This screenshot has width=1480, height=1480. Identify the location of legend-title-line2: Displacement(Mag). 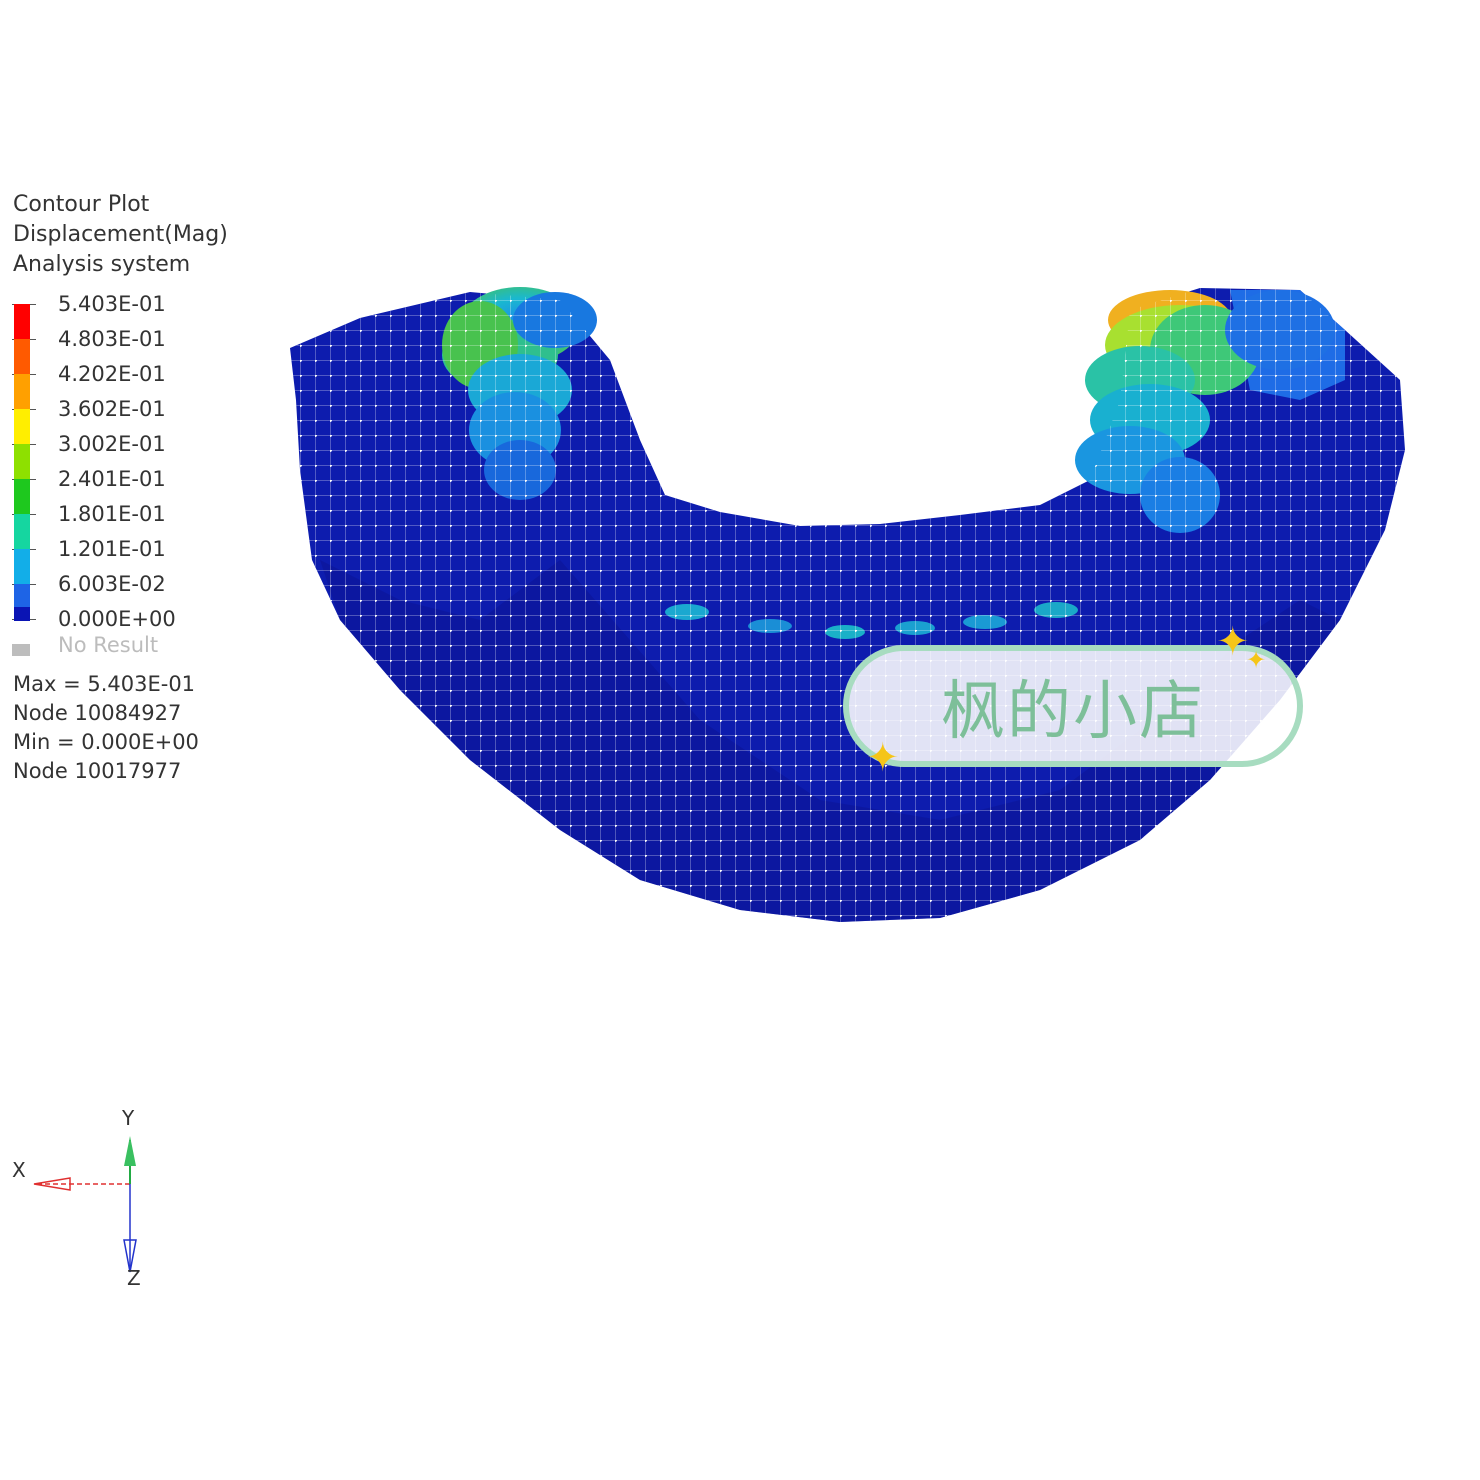
(120, 234).